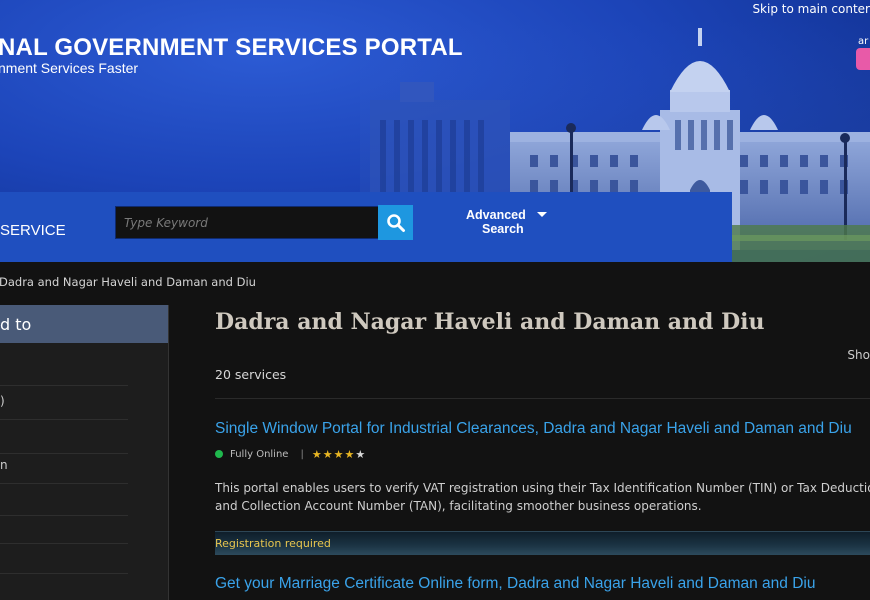 The height and width of the screenshot is (600, 870). I want to click on service-status-row: Fully Online | ★ ★ ★ ★ ★, so click(290, 454).